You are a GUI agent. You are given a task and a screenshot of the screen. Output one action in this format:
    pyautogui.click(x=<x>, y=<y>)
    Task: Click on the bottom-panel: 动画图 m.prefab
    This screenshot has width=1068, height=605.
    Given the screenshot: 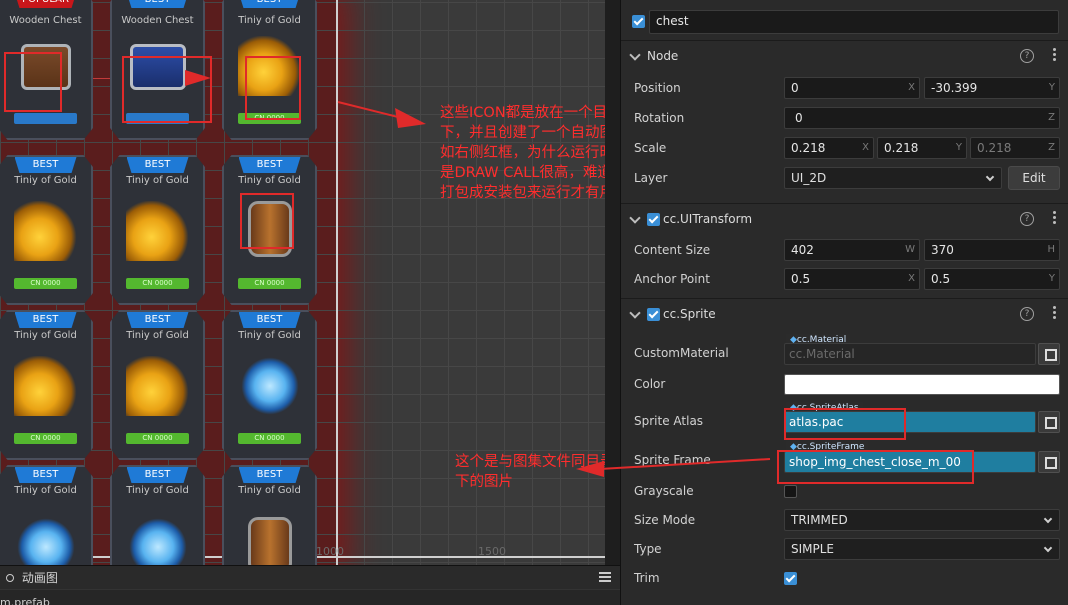 What is the action you would take?
    pyautogui.click(x=310, y=585)
    